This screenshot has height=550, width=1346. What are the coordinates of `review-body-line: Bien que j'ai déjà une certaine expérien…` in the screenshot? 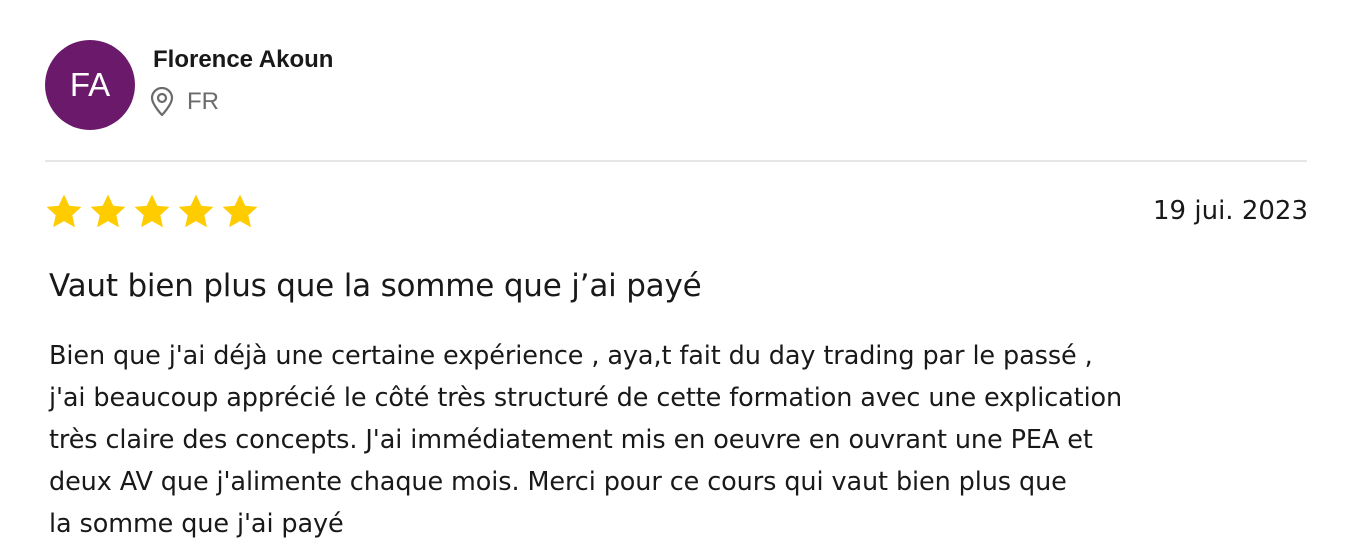 It's located at (571, 356).